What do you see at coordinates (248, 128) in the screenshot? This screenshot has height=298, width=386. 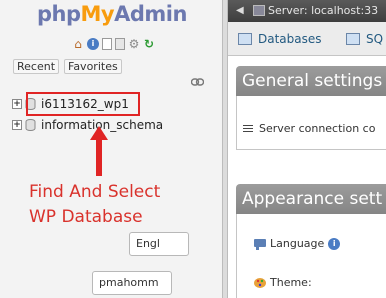 I see `collation-icon` at bounding box center [248, 128].